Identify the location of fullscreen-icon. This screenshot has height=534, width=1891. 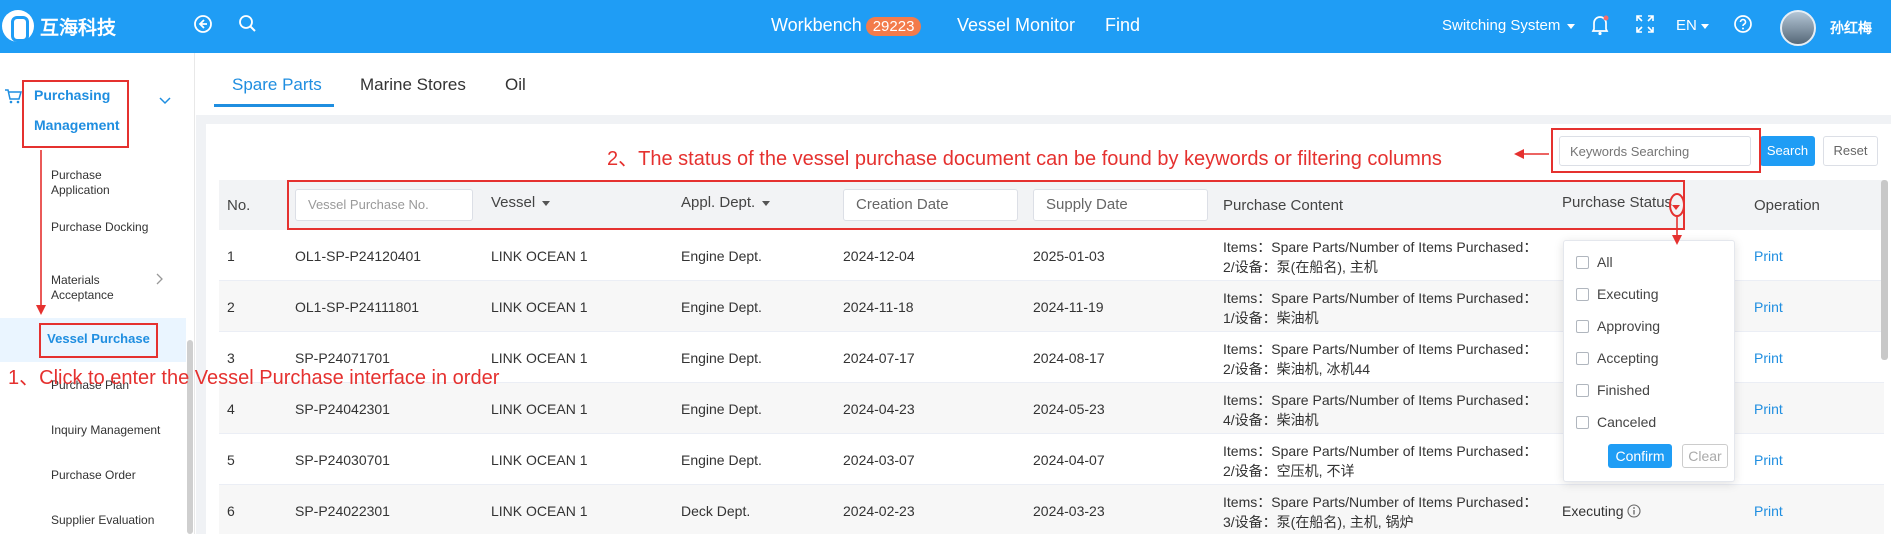
(1645, 27).